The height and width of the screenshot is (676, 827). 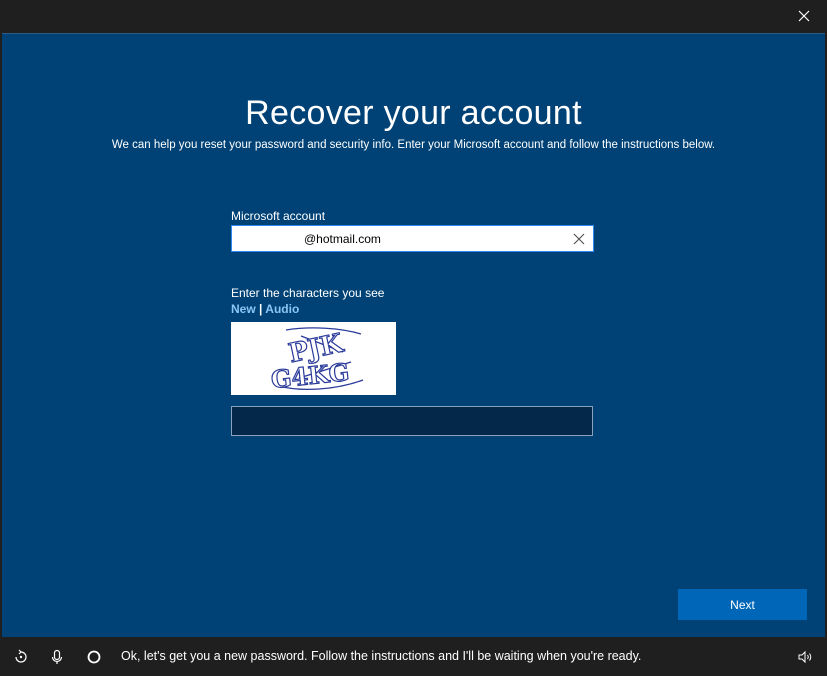 I want to click on captcha-label: Enter the characters you see, so click(x=308, y=293).